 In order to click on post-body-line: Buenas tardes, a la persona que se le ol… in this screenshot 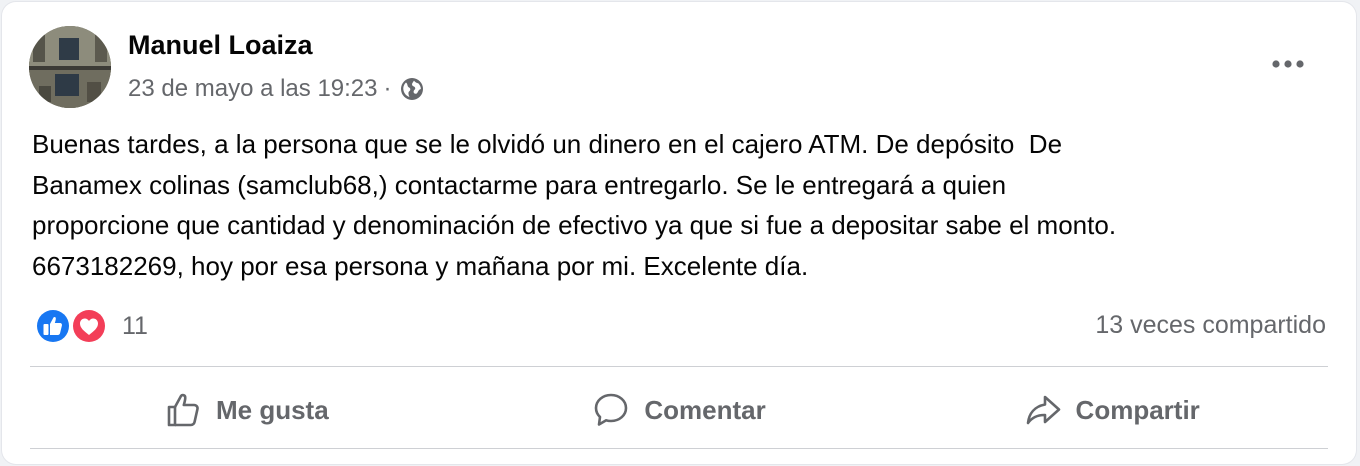, I will do `click(547, 144)`.